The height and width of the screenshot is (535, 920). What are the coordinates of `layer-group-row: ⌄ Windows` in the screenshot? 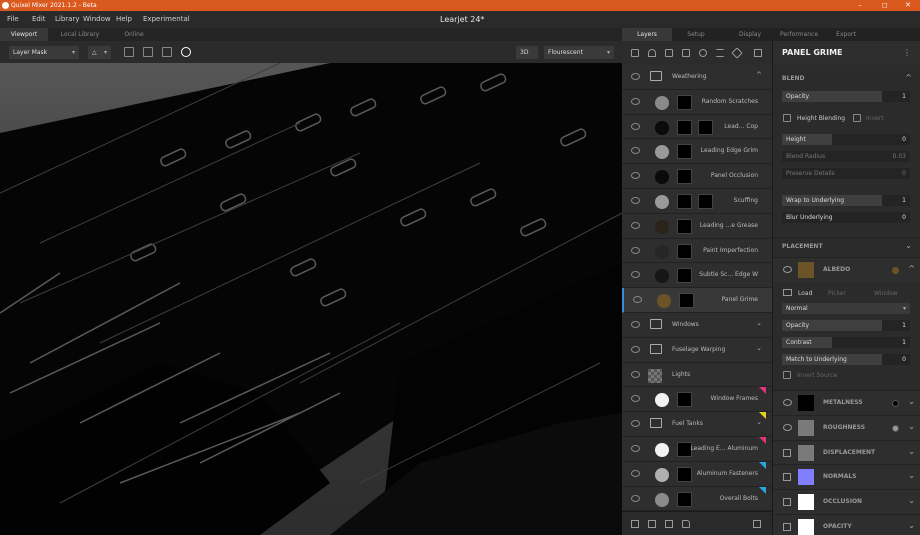 It's located at (697, 325).